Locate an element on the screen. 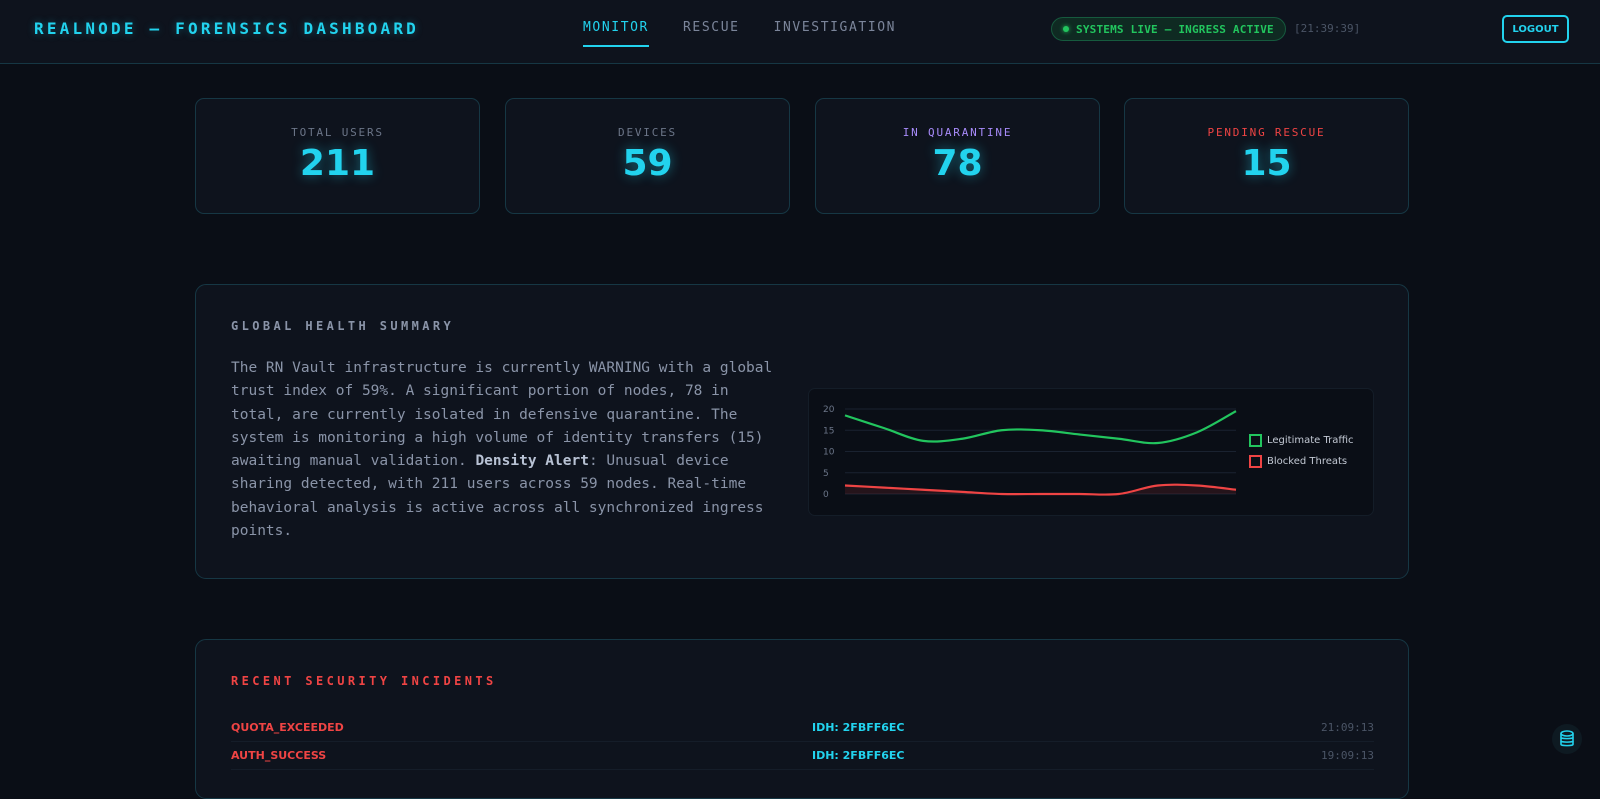  stat-label: IN QUARANTINE is located at coordinates (957, 132).